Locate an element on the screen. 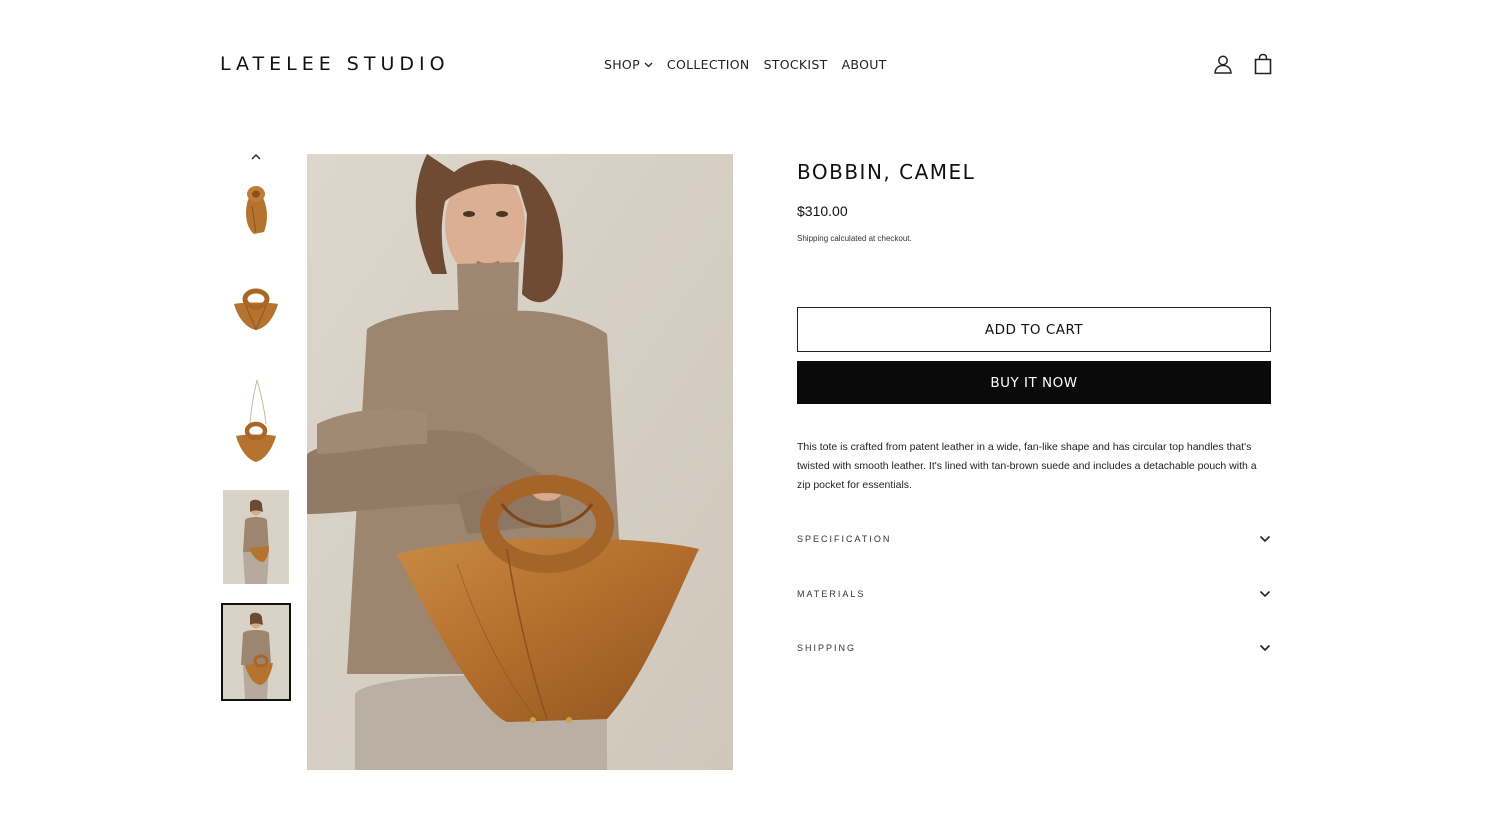 The height and width of the screenshot is (823, 1492). add-to-cart-button: ADD TO CART is located at coordinates (1034, 329).